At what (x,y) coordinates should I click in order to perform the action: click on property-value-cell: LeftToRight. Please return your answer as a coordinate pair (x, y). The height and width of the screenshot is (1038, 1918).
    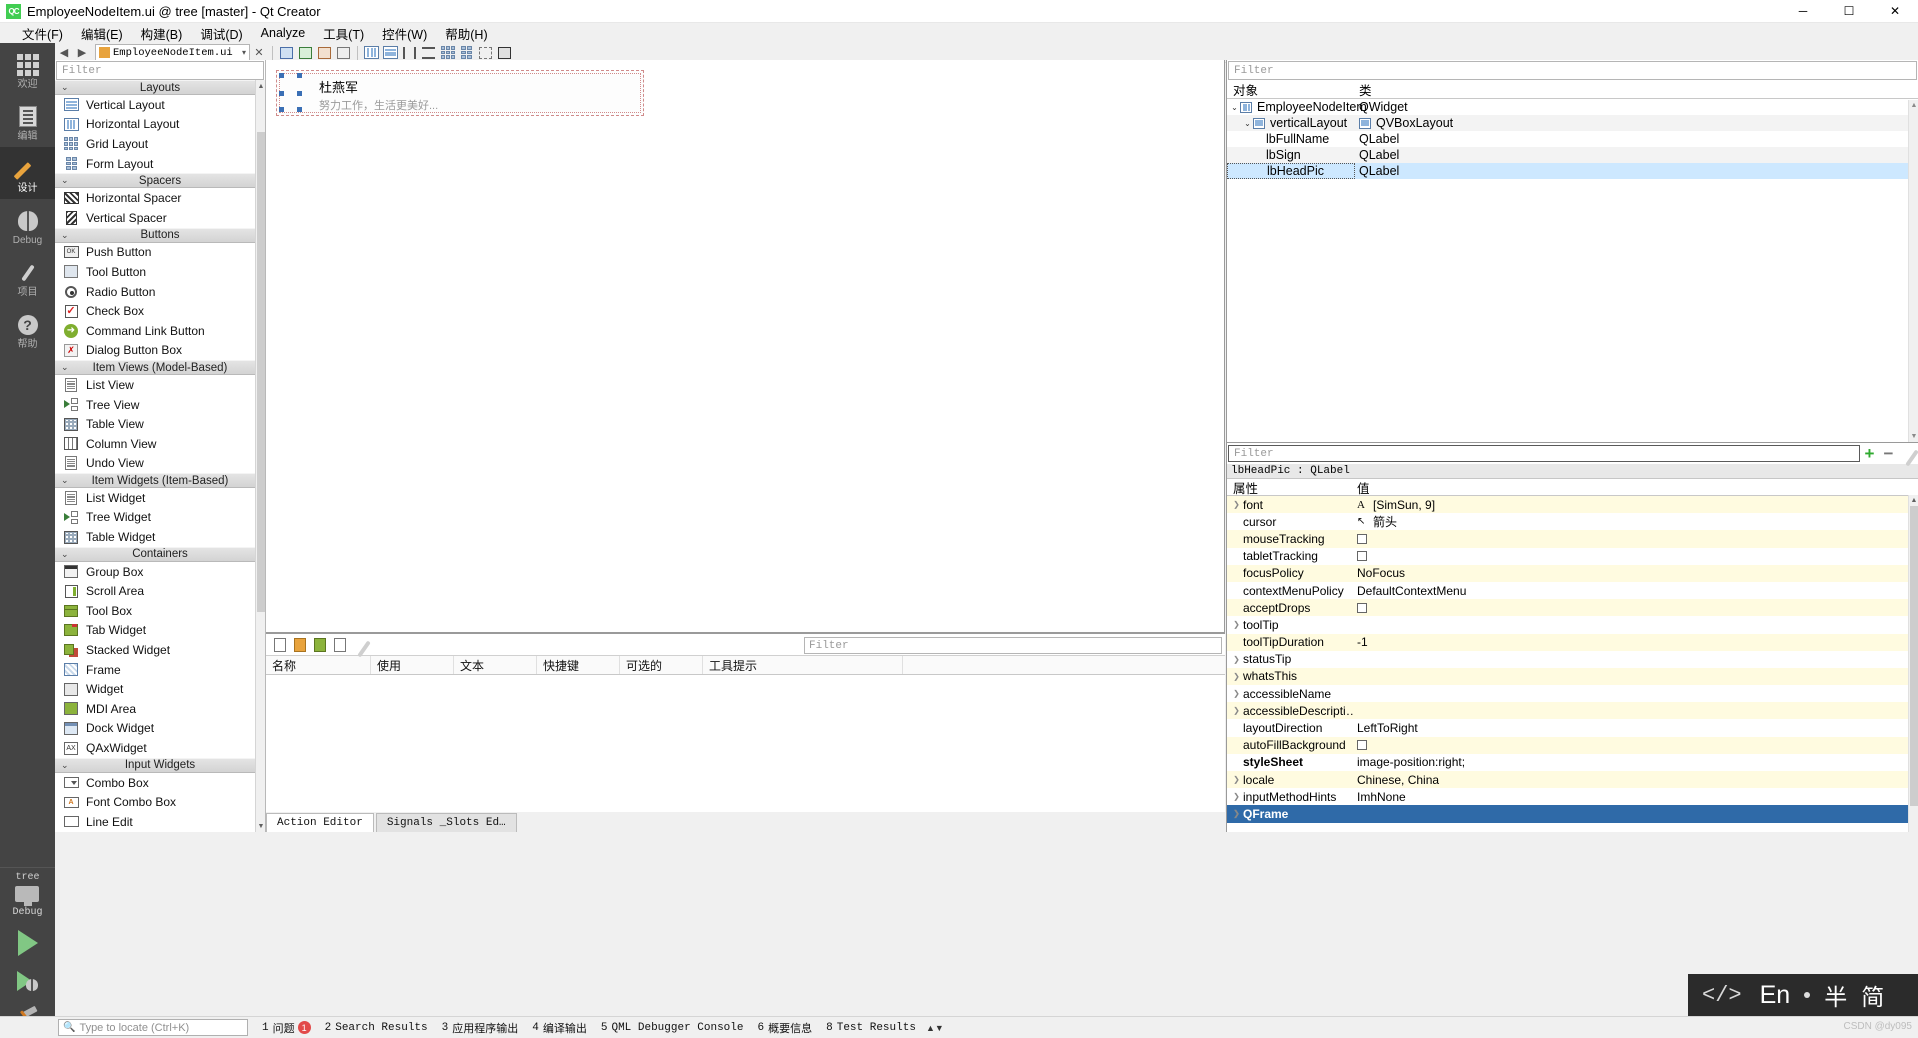
    Looking at the image, I should click on (1635, 728).